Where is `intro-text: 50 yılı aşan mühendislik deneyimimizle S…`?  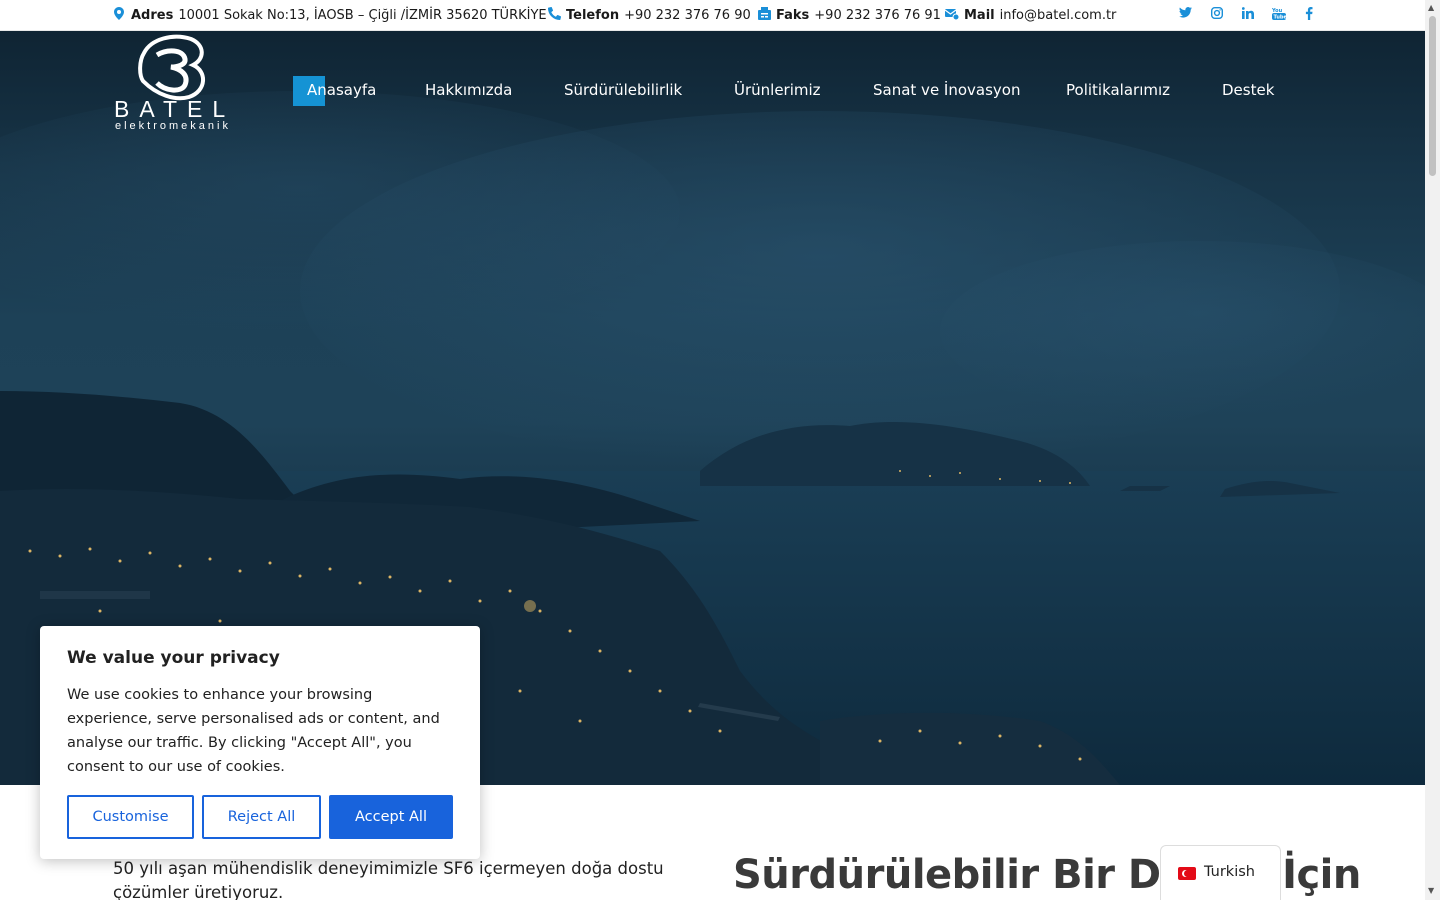
intro-text: 50 yılı aşan mühendislik deneyimimizle S… is located at coordinates (388, 879).